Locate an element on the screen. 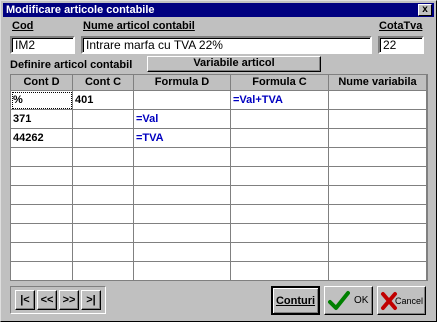  grid-cell-cont-d: % is located at coordinates (42, 100).